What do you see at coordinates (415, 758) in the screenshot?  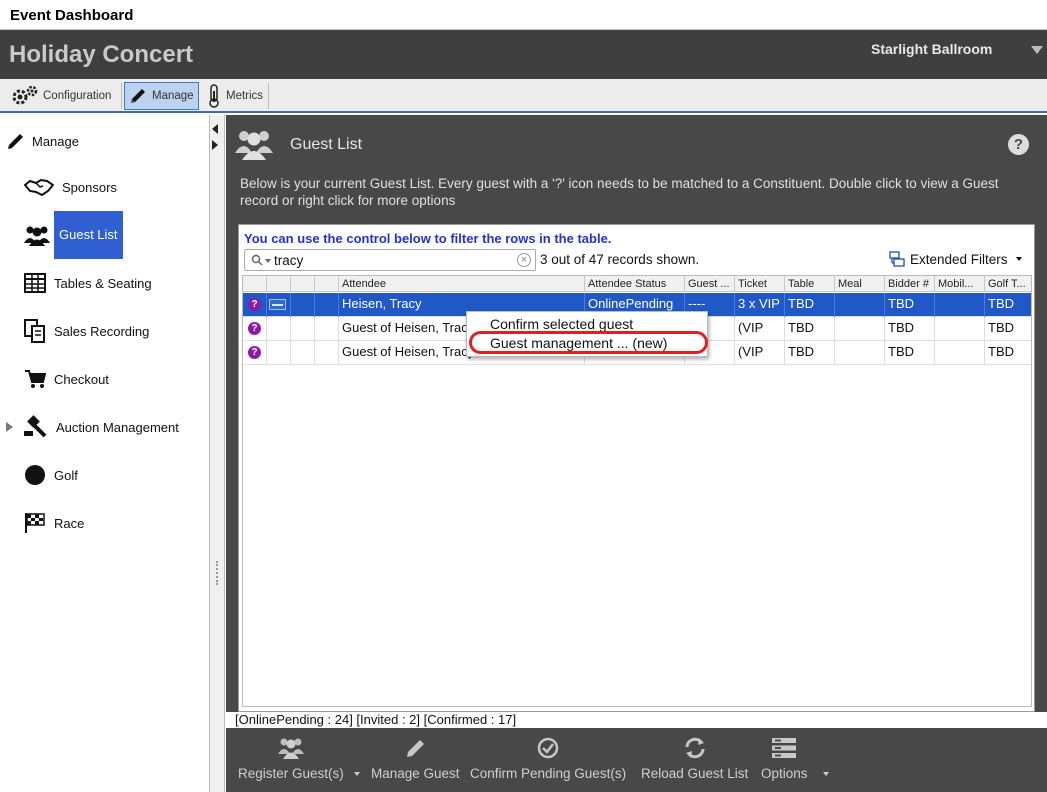 I see `manage-guest-button: Manage Guest` at bounding box center [415, 758].